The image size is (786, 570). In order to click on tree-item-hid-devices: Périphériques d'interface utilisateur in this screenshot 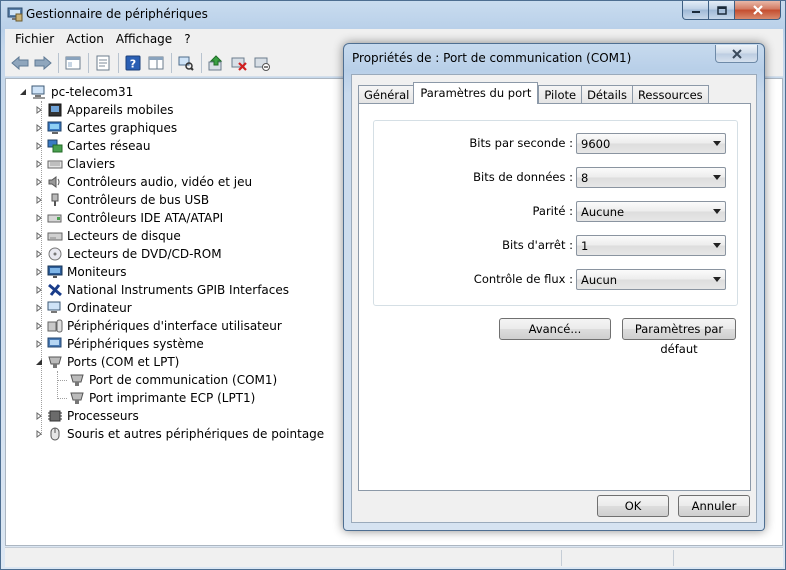, I will do `click(158, 326)`.